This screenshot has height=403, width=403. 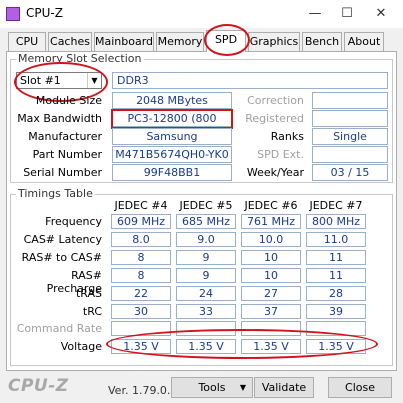 What do you see at coordinates (274, 118) in the screenshot?
I see `registered-label: Registered` at bounding box center [274, 118].